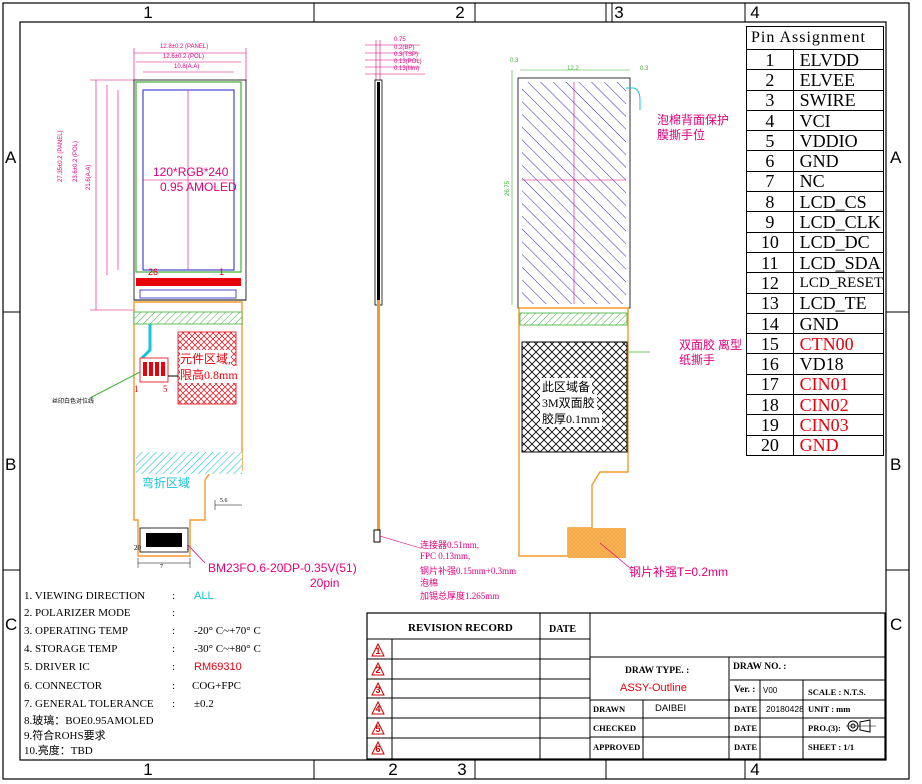 This screenshot has height=784, width=922. I want to click on pin-row: 17 CIN01, so click(815, 384).